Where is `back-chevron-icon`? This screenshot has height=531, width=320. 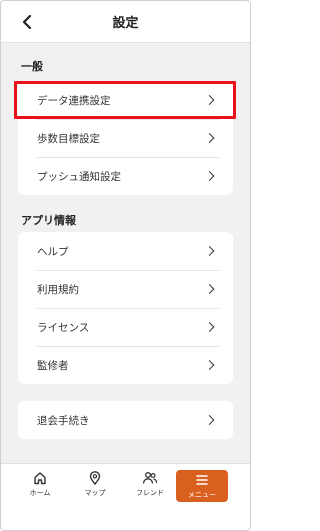 back-chevron-icon is located at coordinates (27, 22).